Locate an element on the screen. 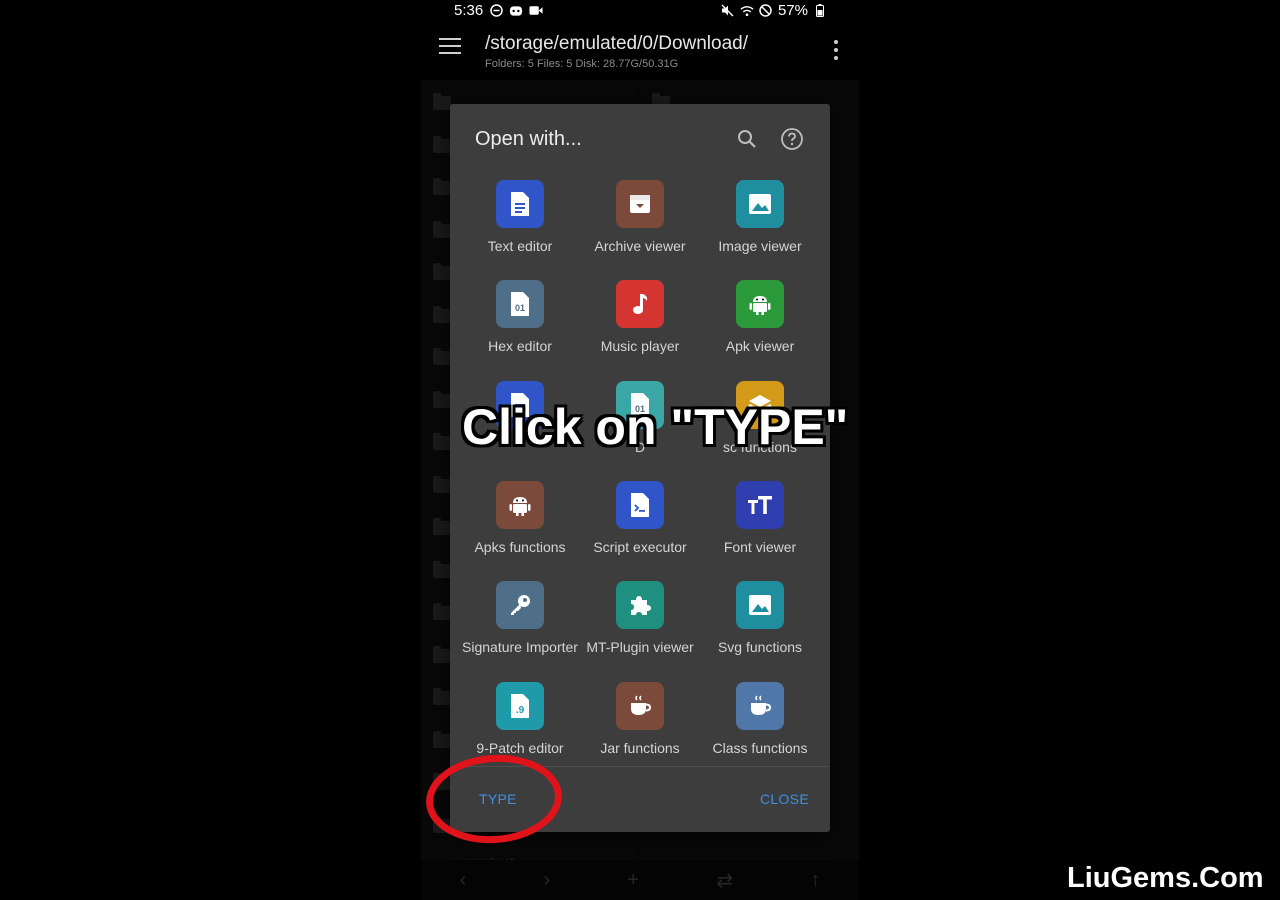 Image resolution: width=1280 pixels, height=900 pixels. key-icon is located at coordinates (520, 605).